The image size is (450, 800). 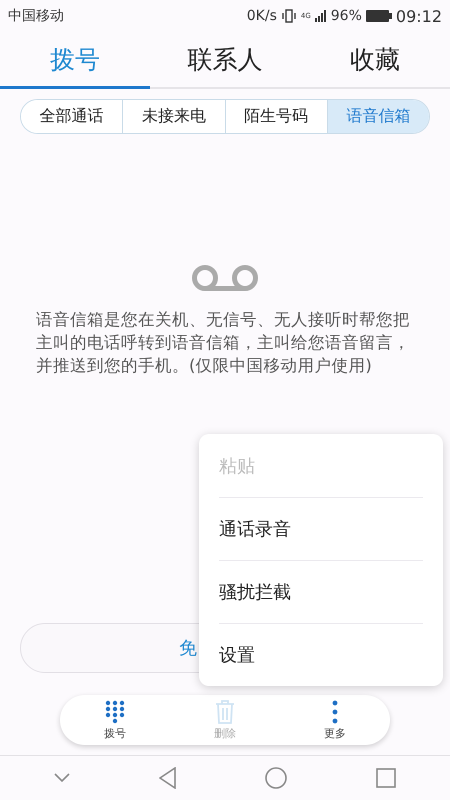 I want to click on recents-icon, so click(x=386, y=778).